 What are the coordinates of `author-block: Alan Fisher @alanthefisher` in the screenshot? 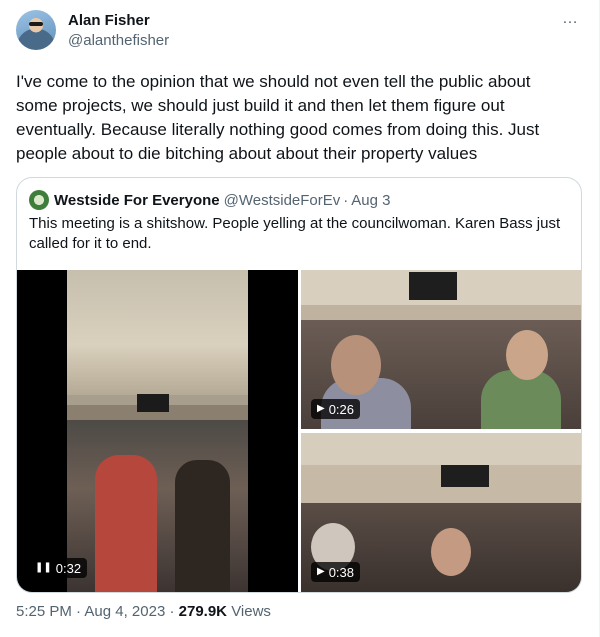 It's located at (118, 31).